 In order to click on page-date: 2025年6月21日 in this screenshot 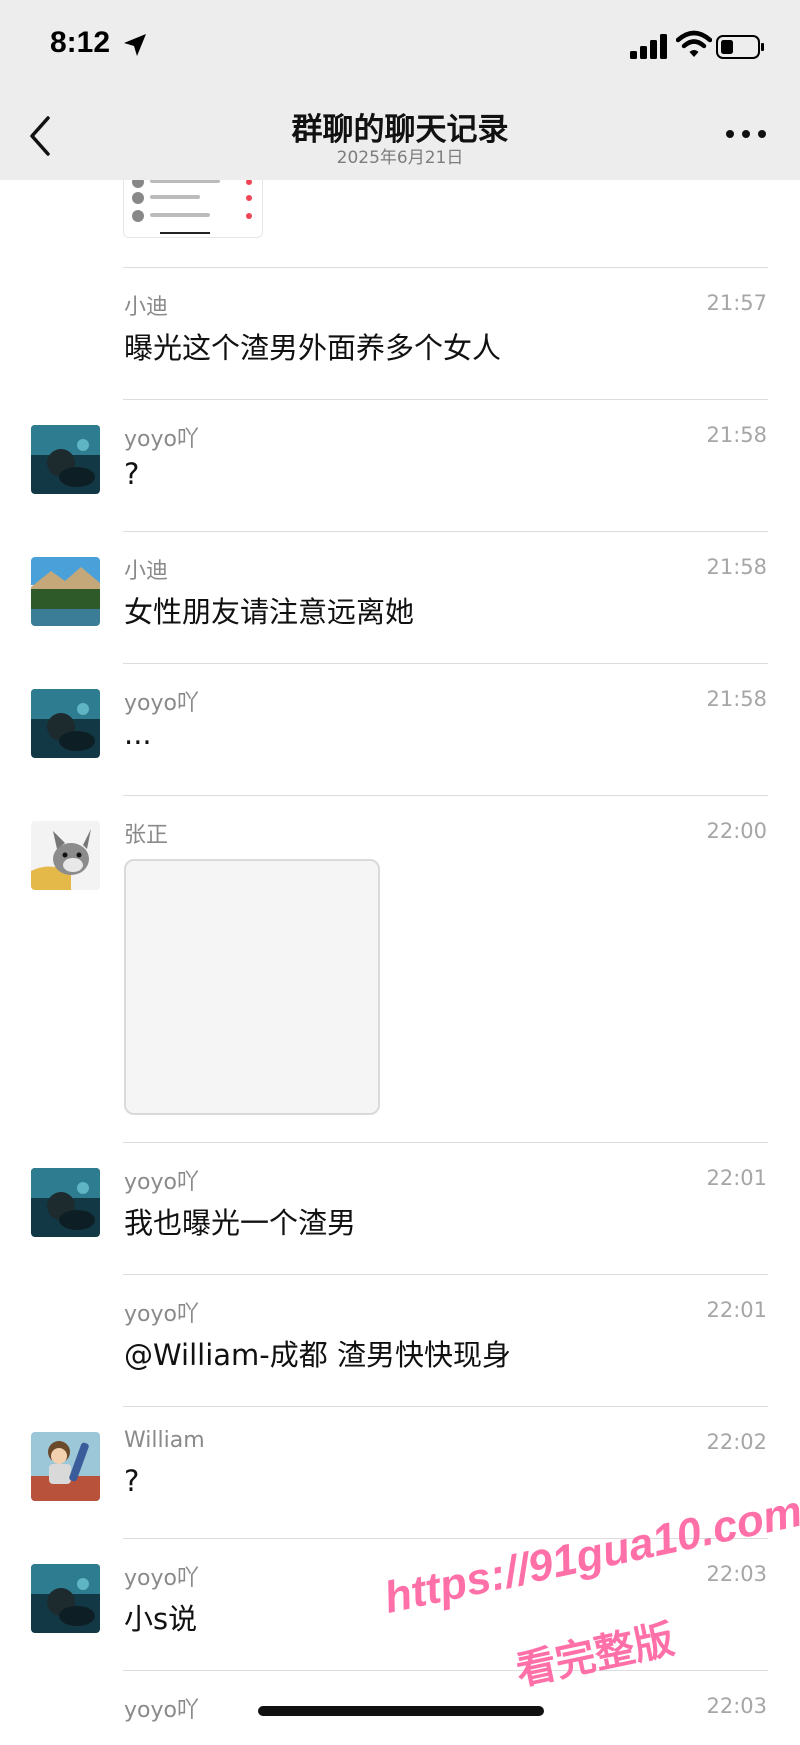, I will do `click(400, 158)`.